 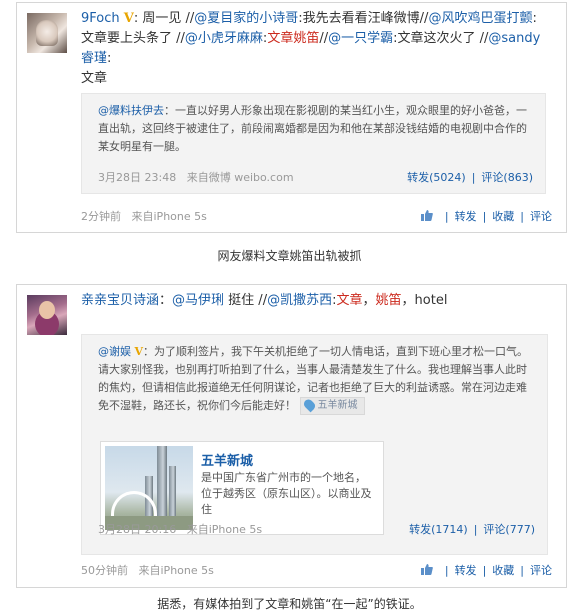 I want to click on mention-link: @小虎牙麻麻, so click(x=224, y=38).